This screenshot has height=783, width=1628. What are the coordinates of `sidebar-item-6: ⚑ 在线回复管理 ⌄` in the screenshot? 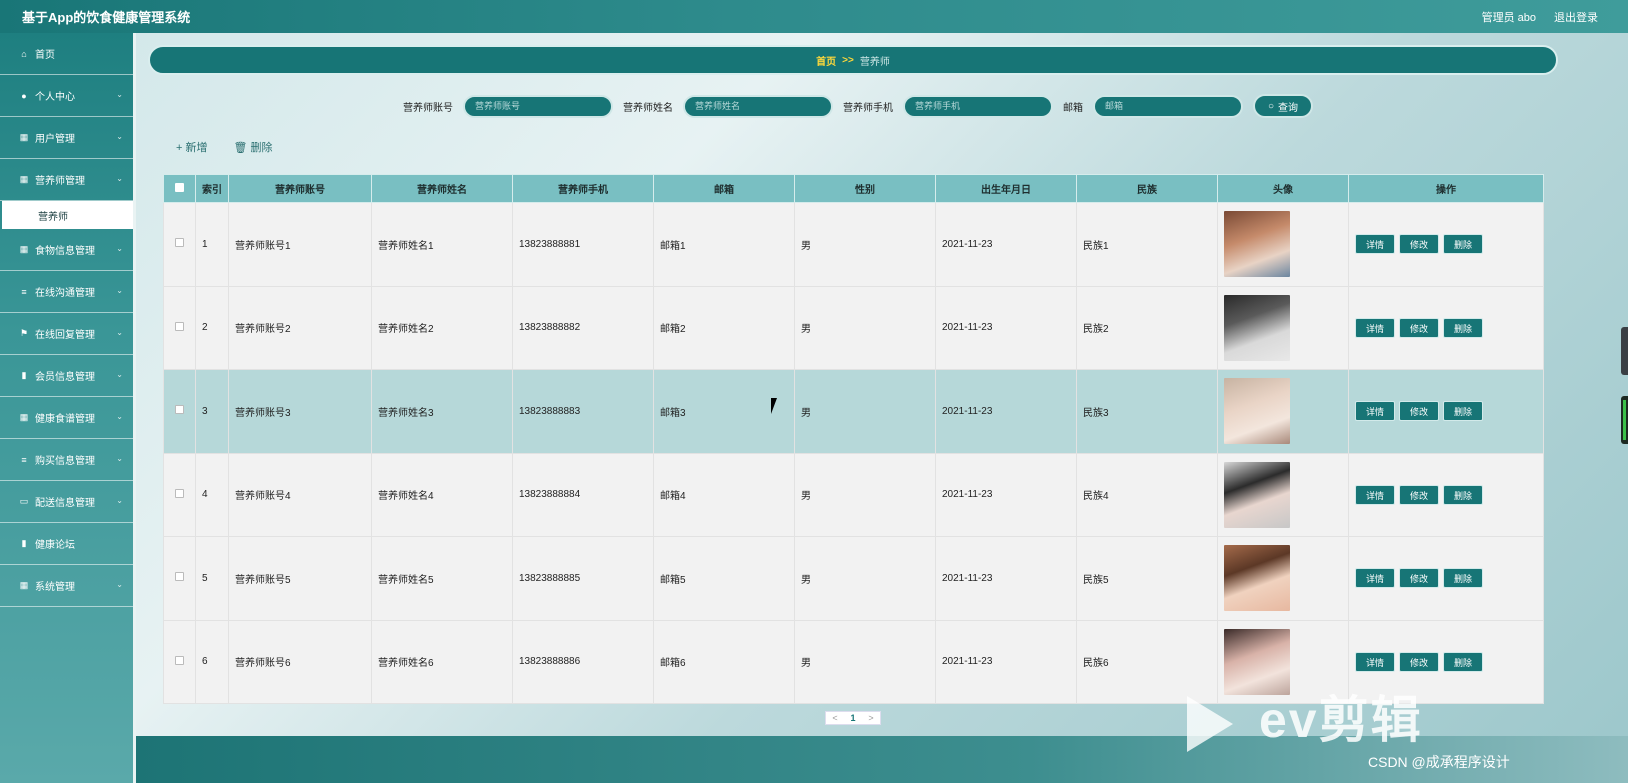 It's located at (66, 334).